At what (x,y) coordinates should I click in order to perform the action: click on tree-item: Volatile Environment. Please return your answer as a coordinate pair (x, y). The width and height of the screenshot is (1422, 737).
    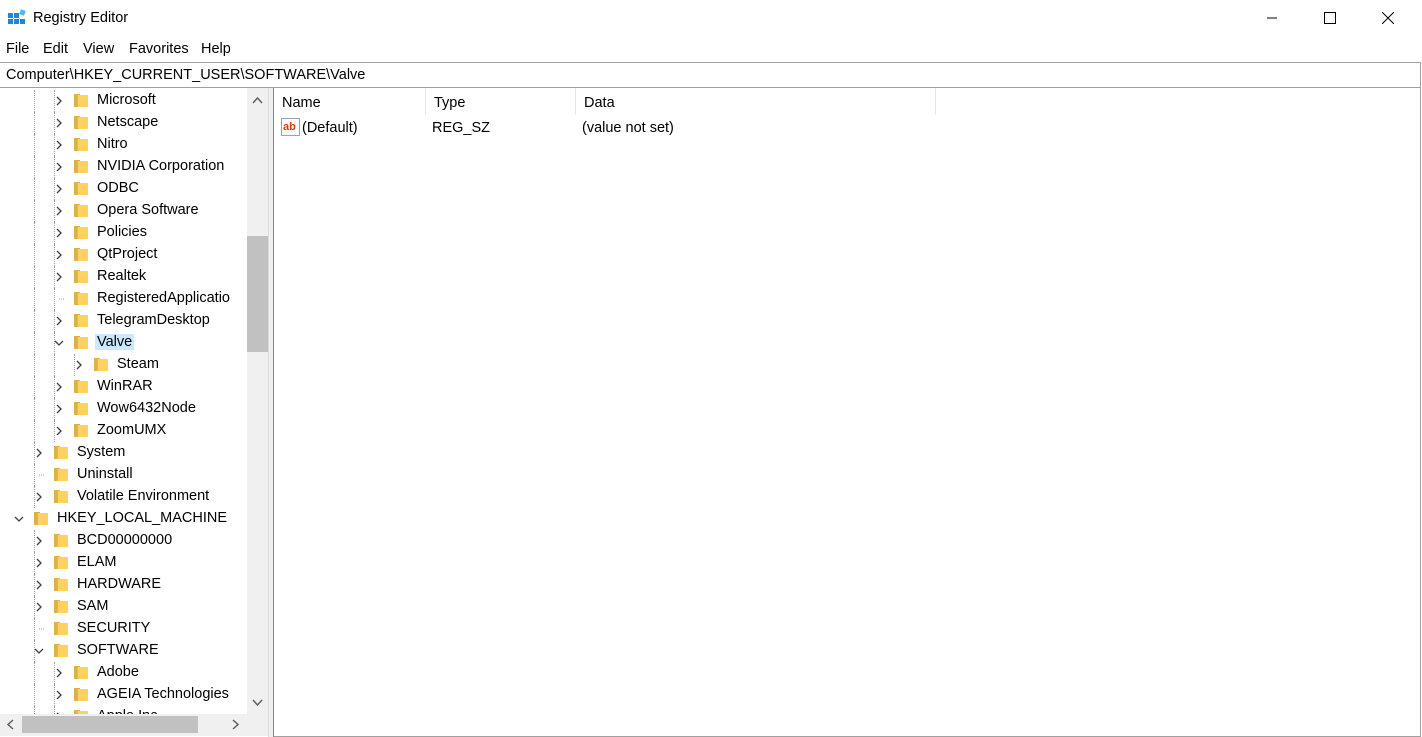
    Looking at the image, I should click on (123, 497).